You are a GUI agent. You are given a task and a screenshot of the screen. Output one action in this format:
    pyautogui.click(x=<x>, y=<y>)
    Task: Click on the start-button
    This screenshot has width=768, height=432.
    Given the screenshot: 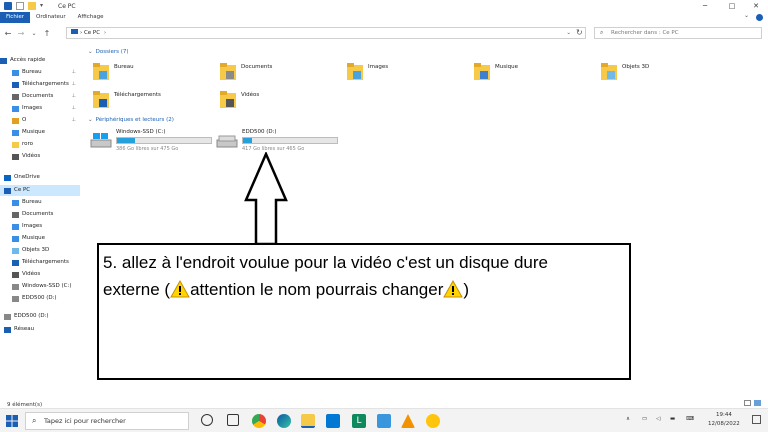 What is the action you would take?
    pyautogui.click(x=12, y=421)
    